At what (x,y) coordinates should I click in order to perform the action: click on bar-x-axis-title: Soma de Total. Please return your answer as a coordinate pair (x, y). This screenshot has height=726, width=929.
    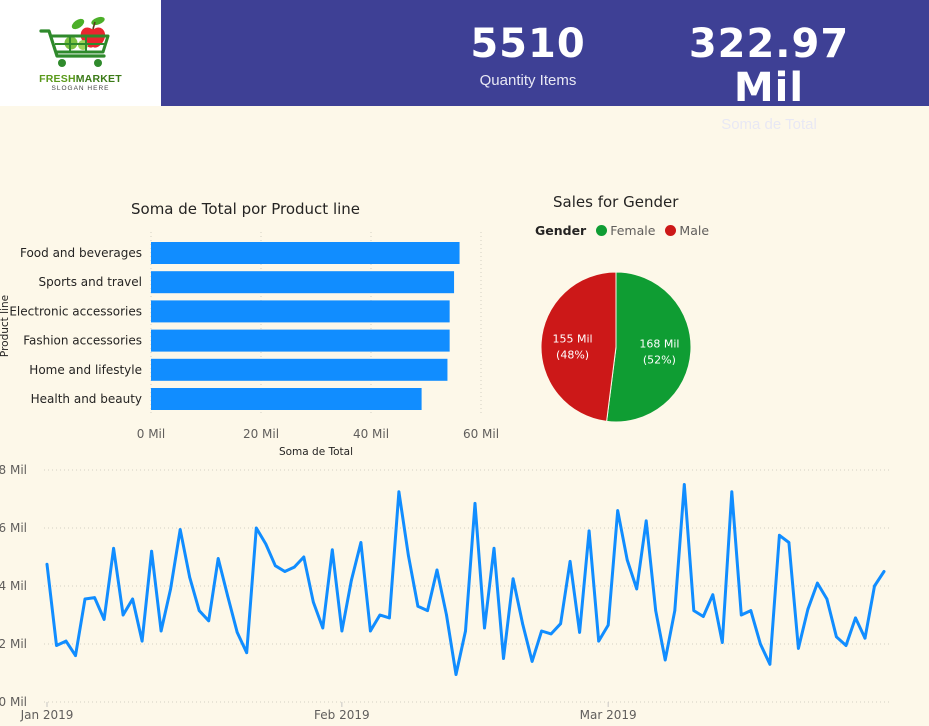
    Looking at the image, I should click on (316, 452).